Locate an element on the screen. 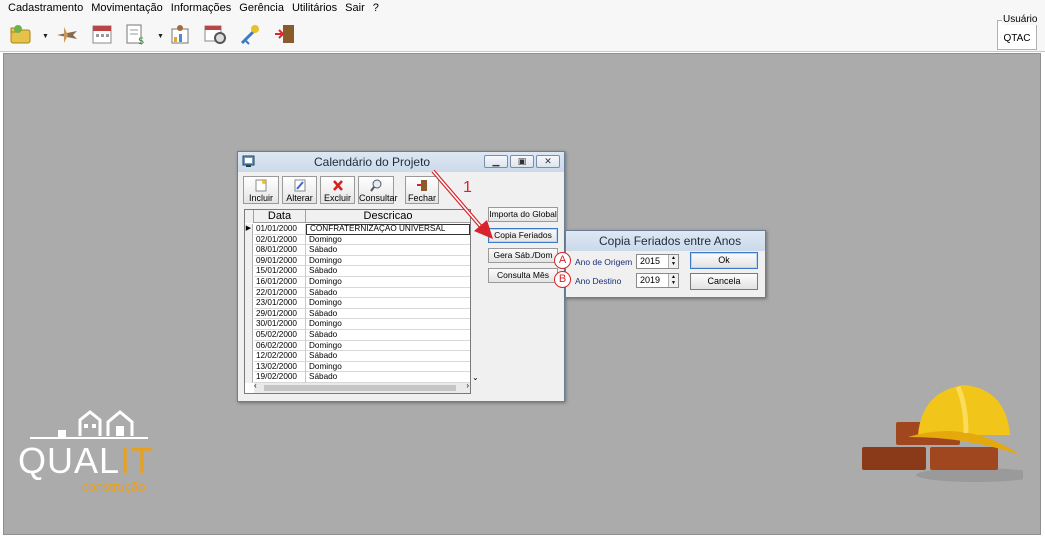 This screenshot has height=538, width=1045. annotation-number: 1 is located at coordinates (467, 187).